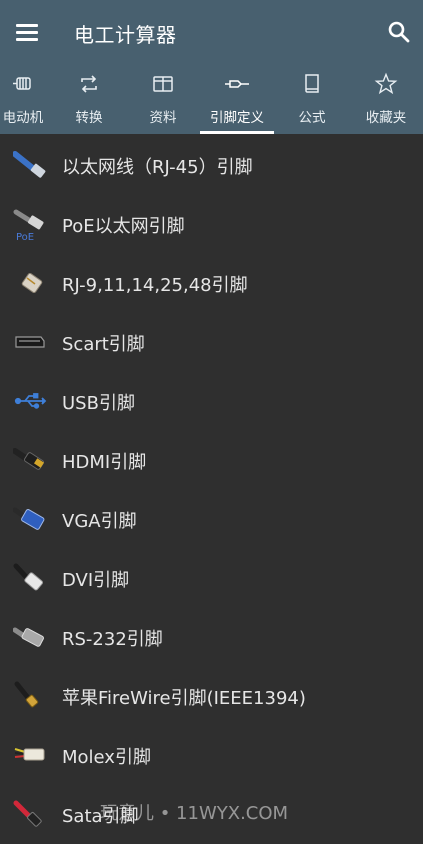 The image size is (423, 844). What do you see at coordinates (30, 283) in the screenshot?
I see `rj-connector-icon` at bounding box center [30, 283].